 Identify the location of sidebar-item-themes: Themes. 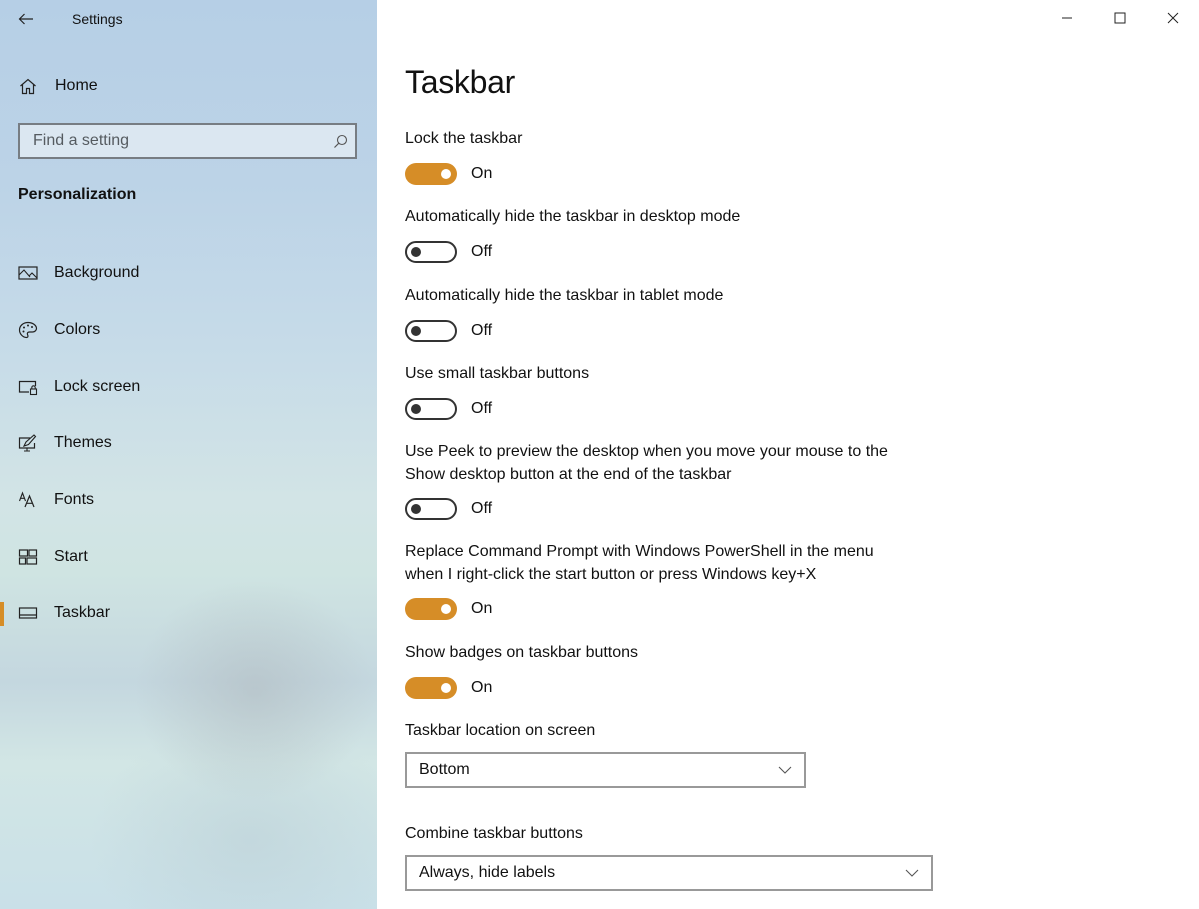
(188, 443).